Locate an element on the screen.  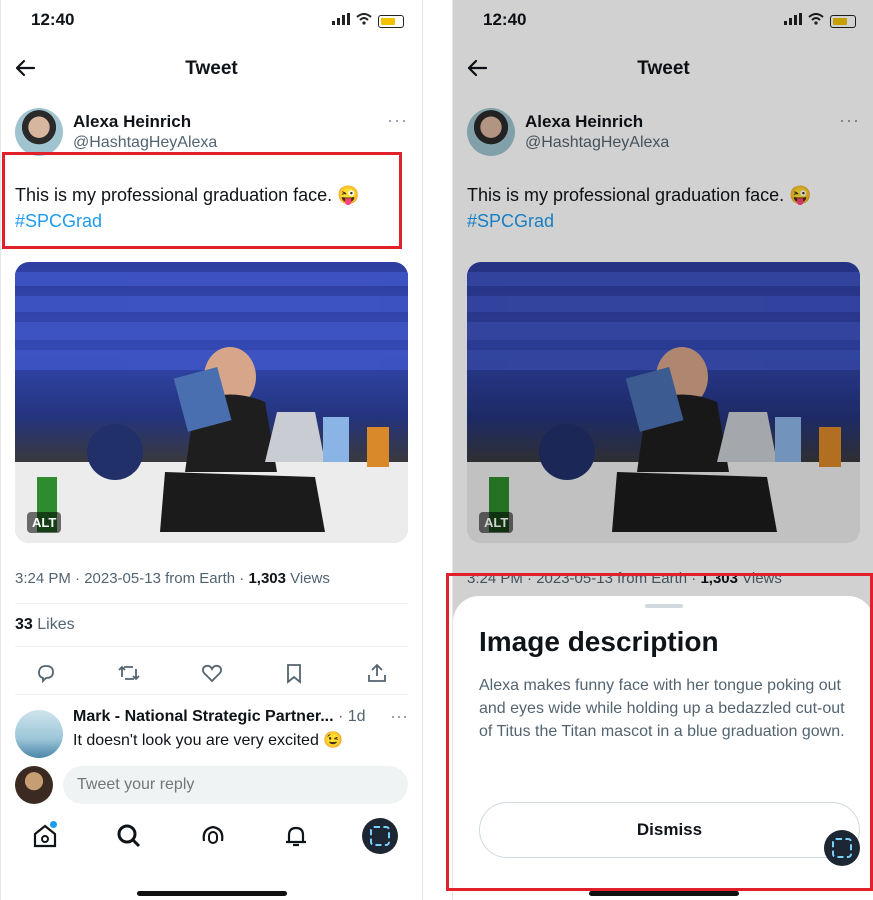
profile-avatar-pattern is located at coordinates (380, 836).